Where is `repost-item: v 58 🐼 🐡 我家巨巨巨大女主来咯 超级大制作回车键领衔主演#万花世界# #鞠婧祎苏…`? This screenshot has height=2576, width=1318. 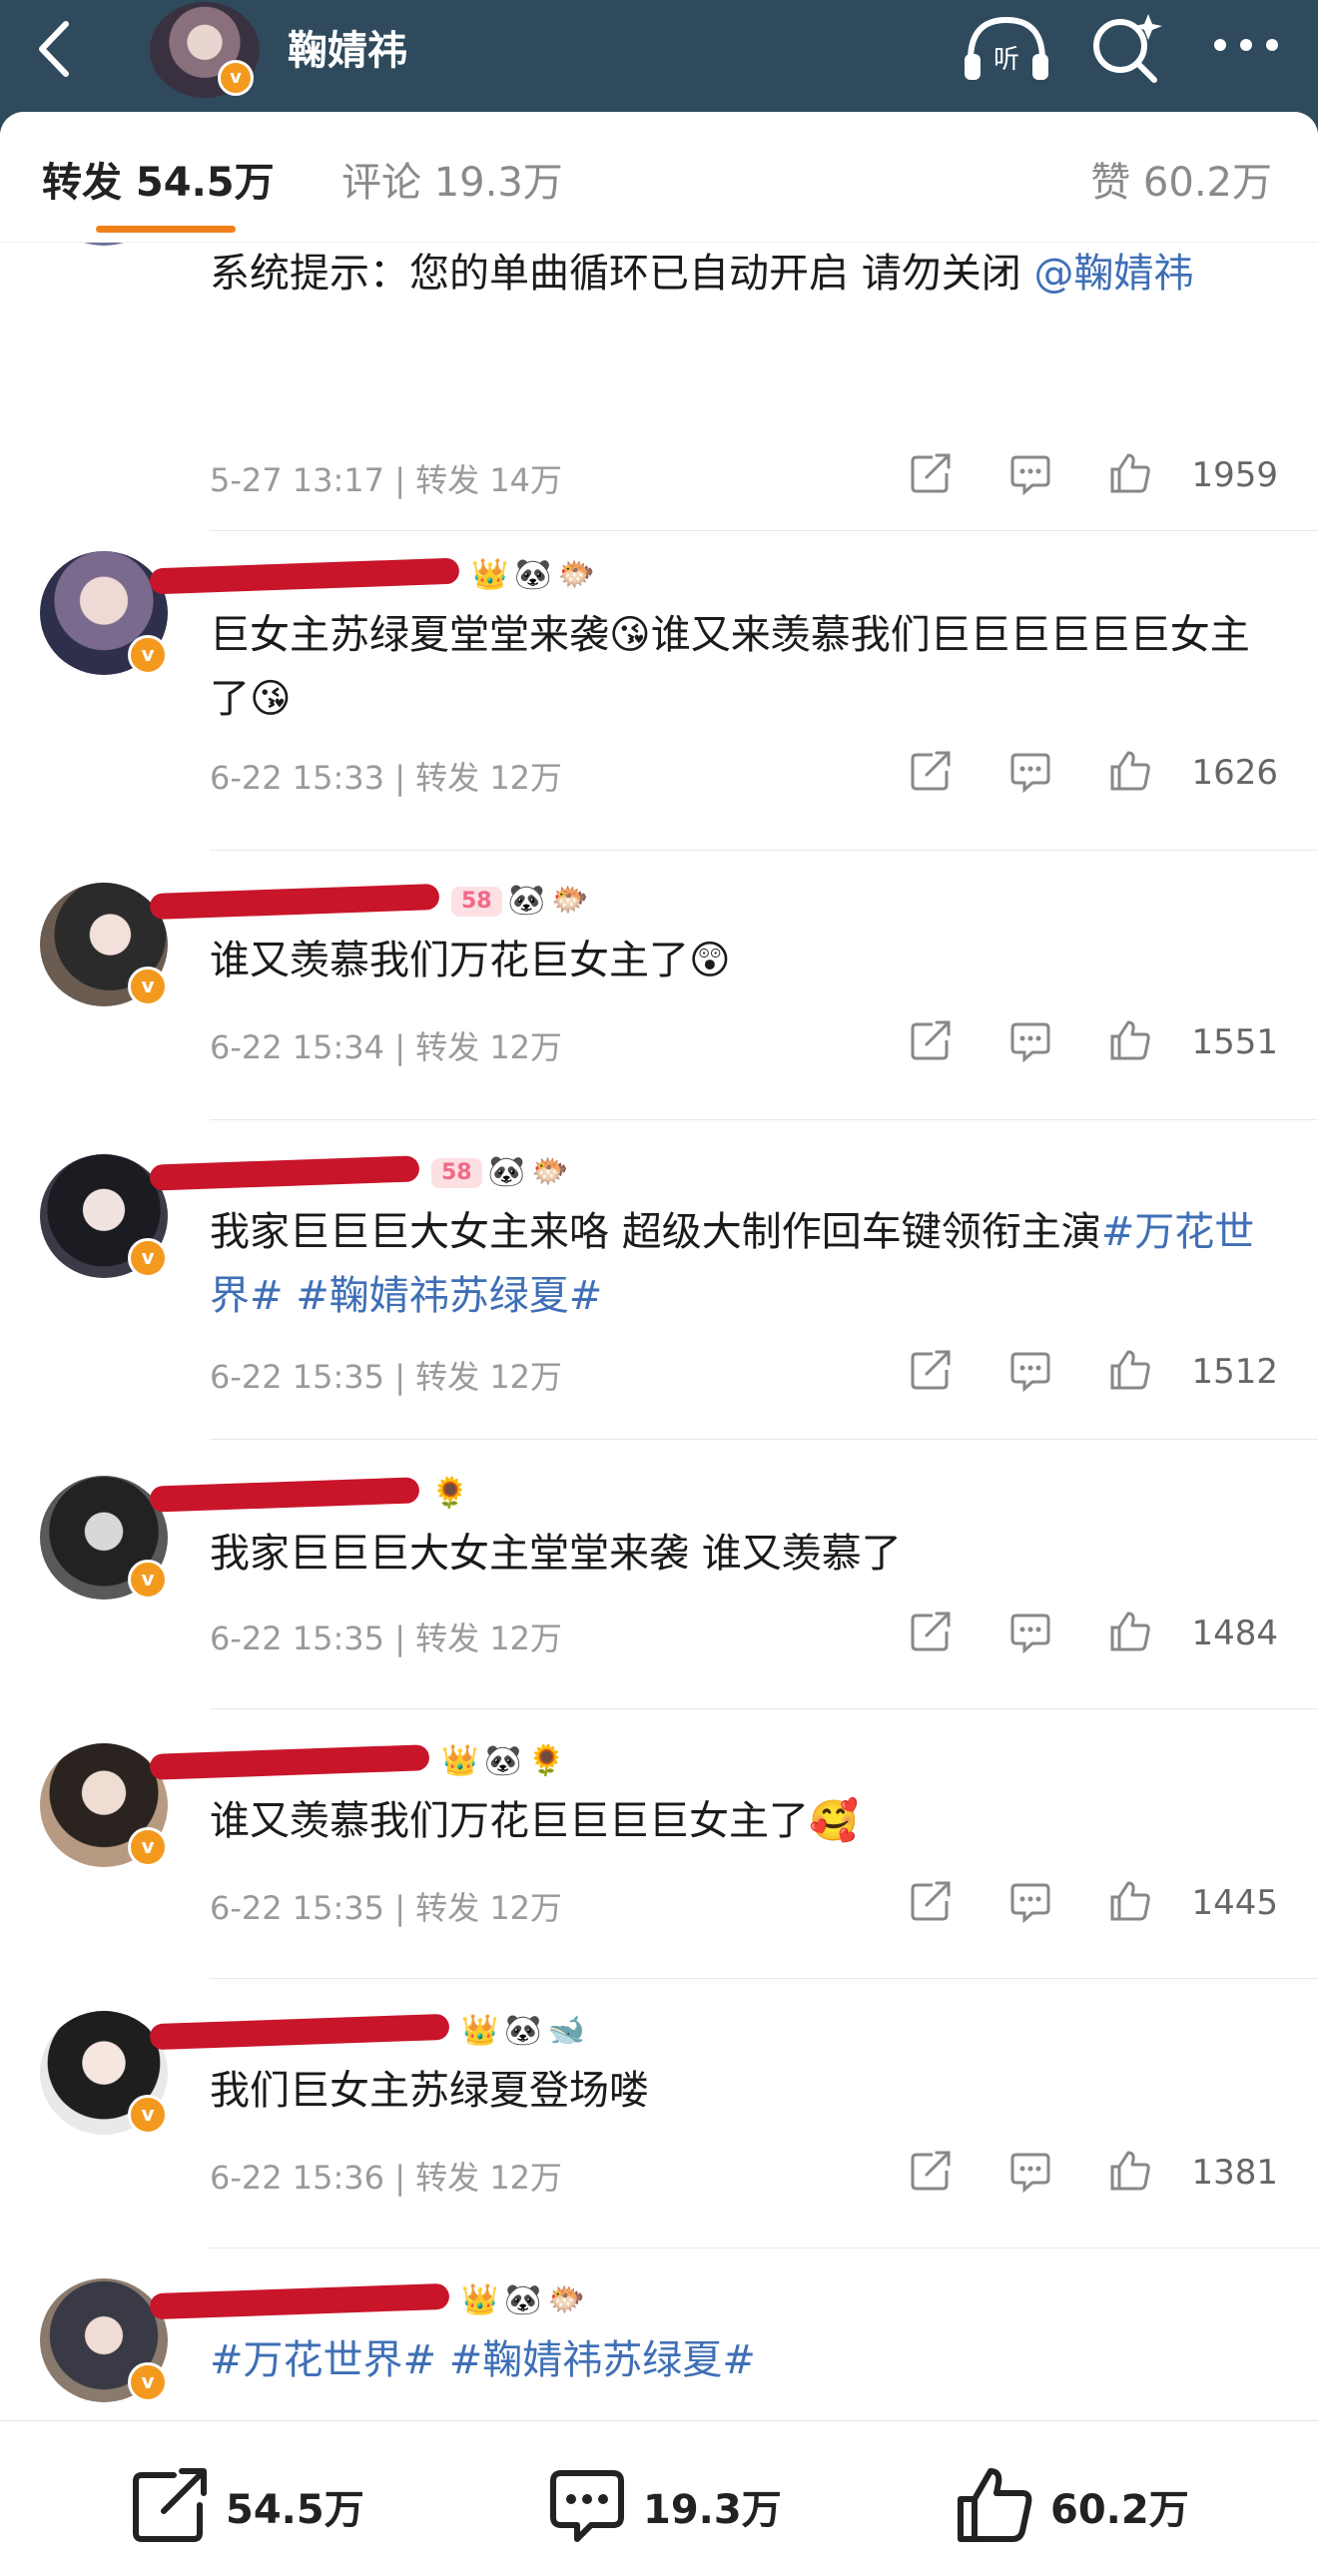 repost-item: v 58 🐼 🐡 我家巨巨巨大女主来咯 超级大制作回车键领衔主演#万花世界# #鞠婧祎苏… is located at coordinates (659, 1280).